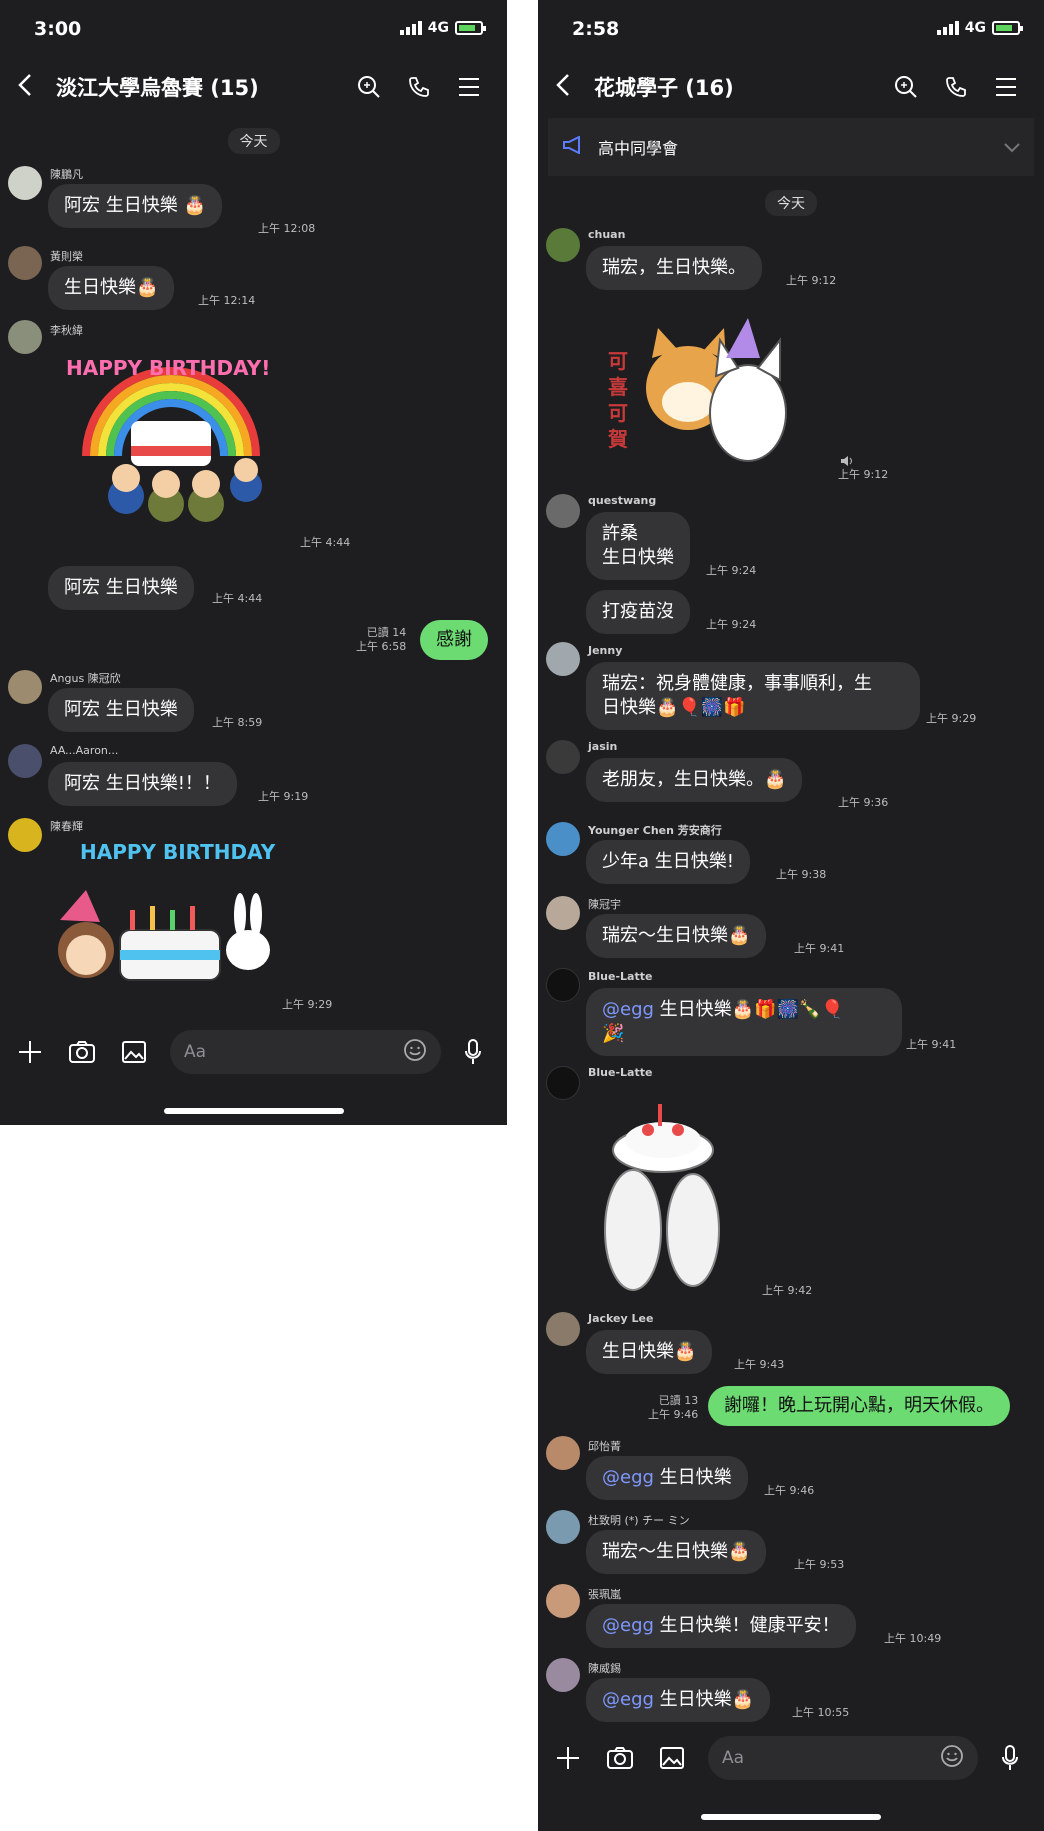  I want to click on status-bar: 3:00 4G, so click(253, 30).